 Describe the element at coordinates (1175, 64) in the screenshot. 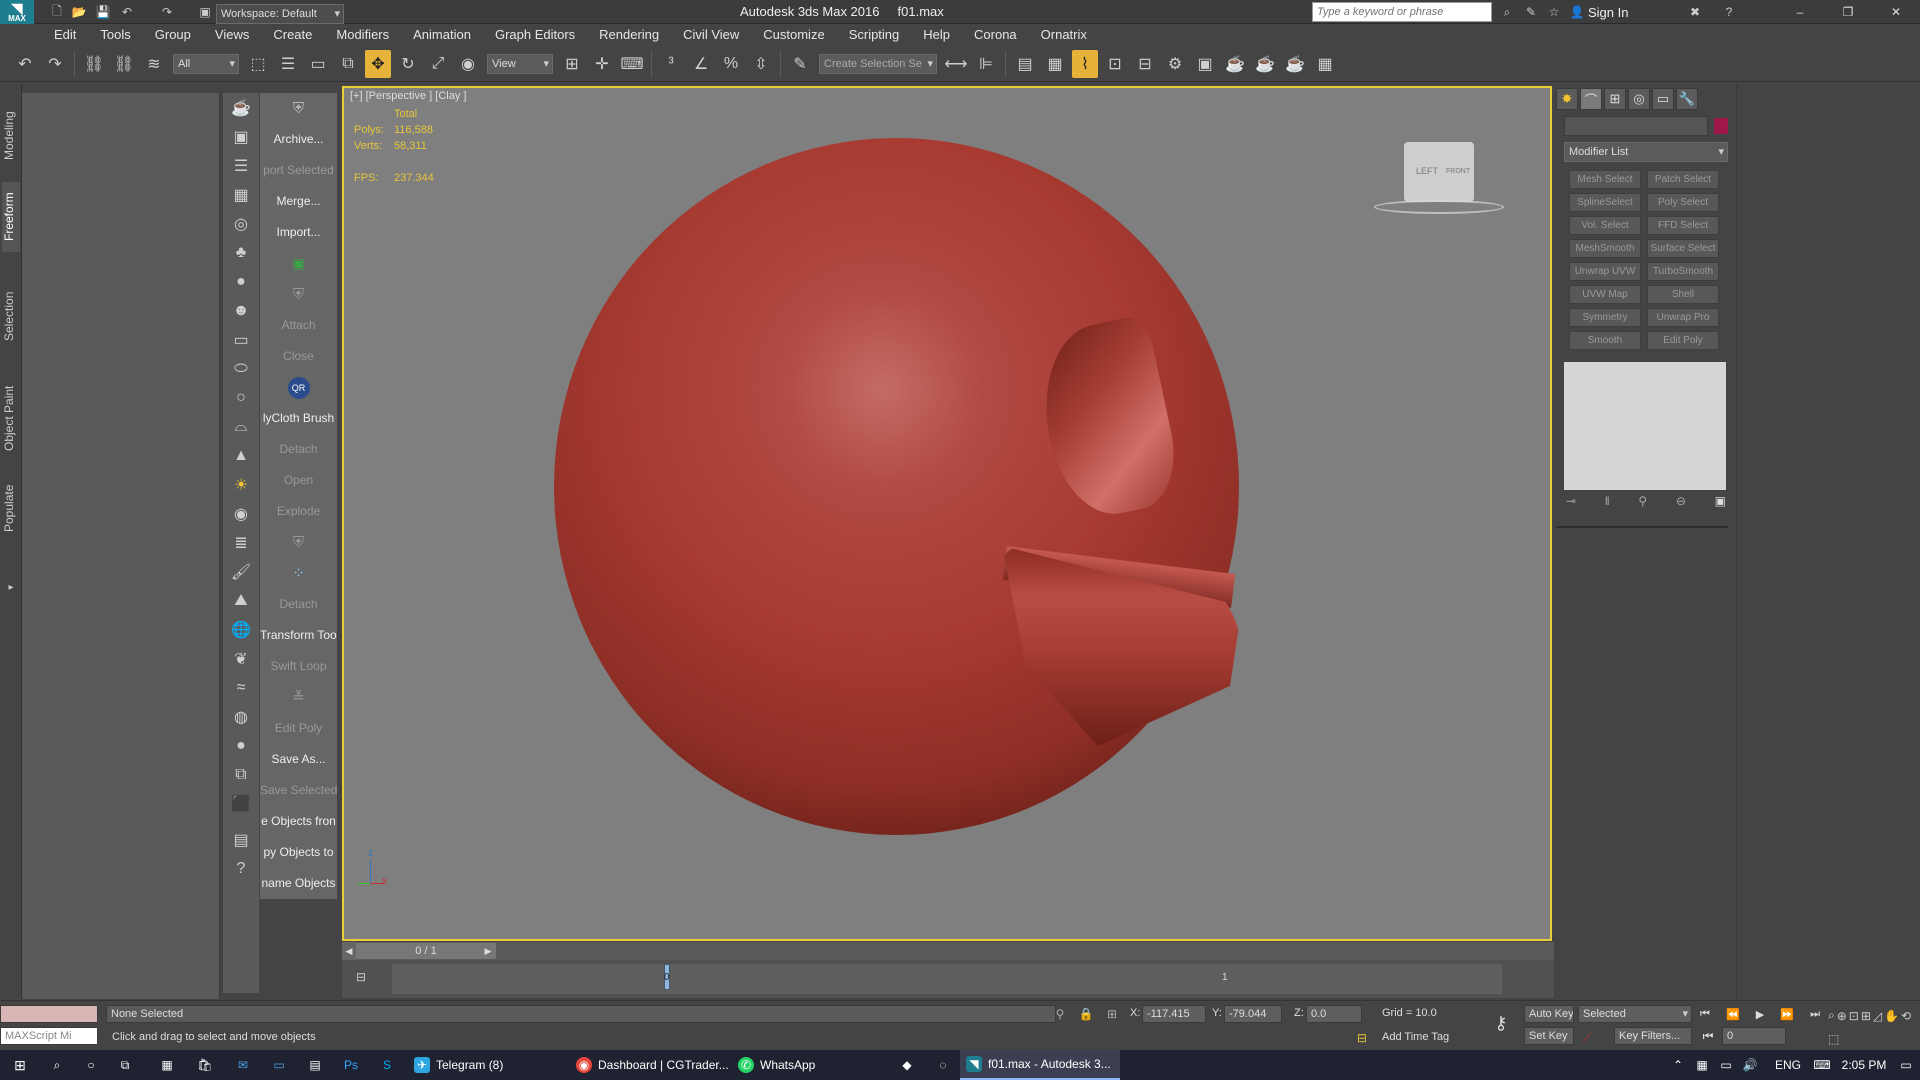

I see `render-setup-icon: ⚙` at that location.